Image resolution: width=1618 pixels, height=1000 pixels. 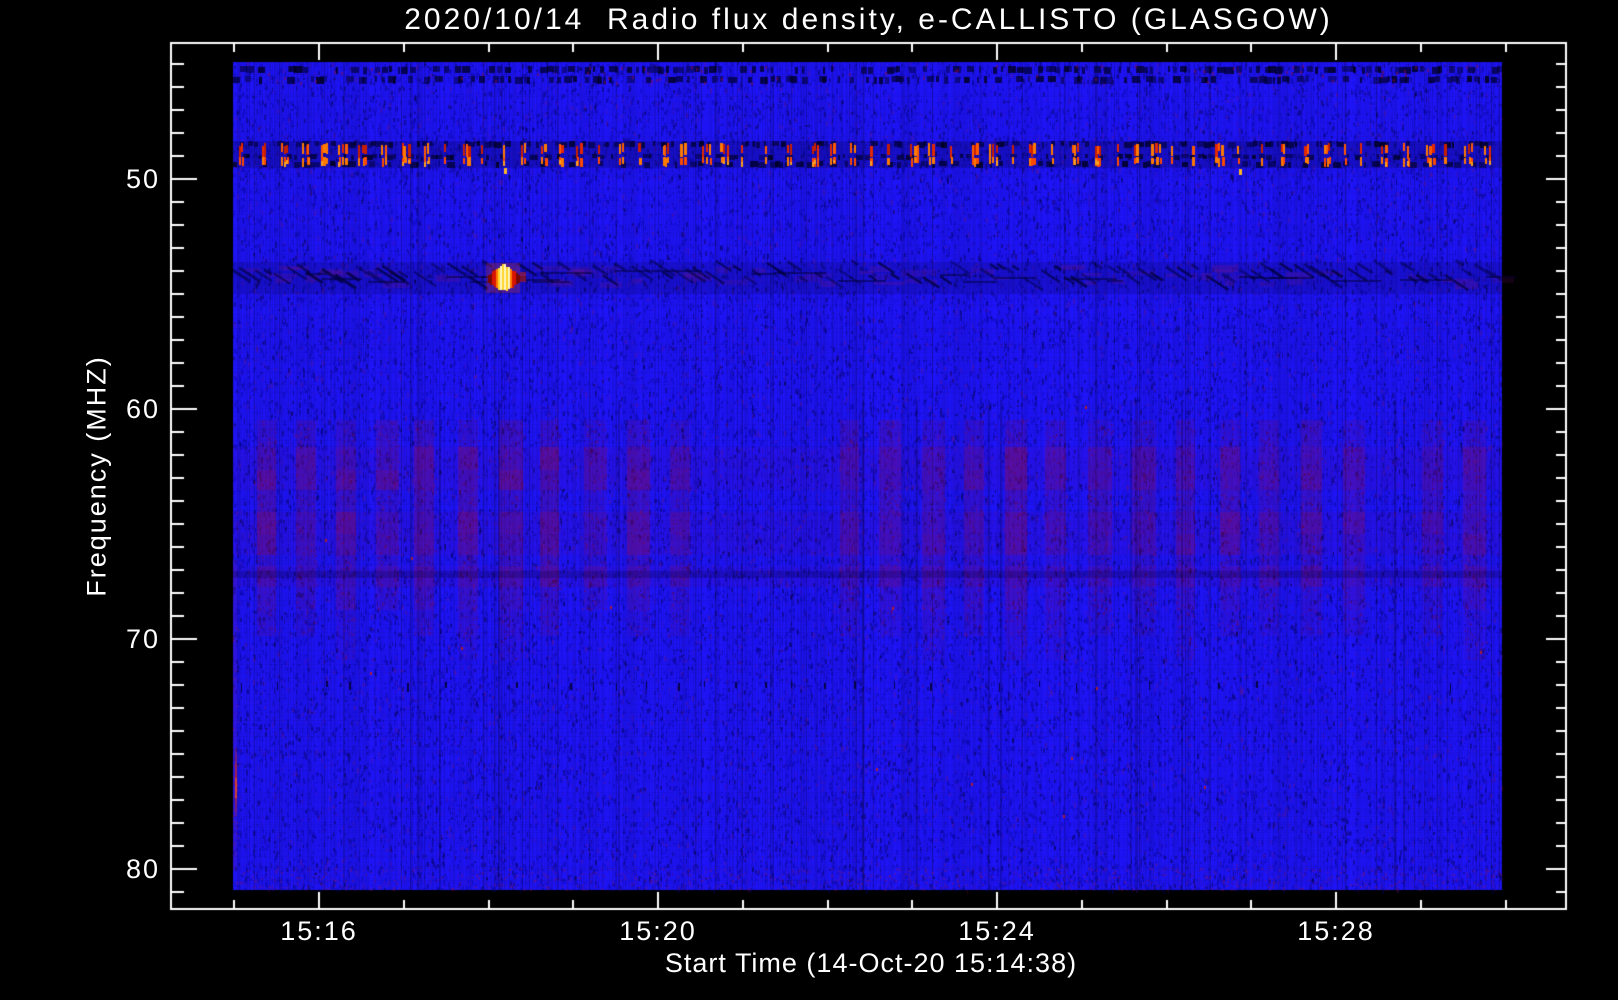 I want to click on x-tick-label: 15:28, so click(x=1336, y=931).